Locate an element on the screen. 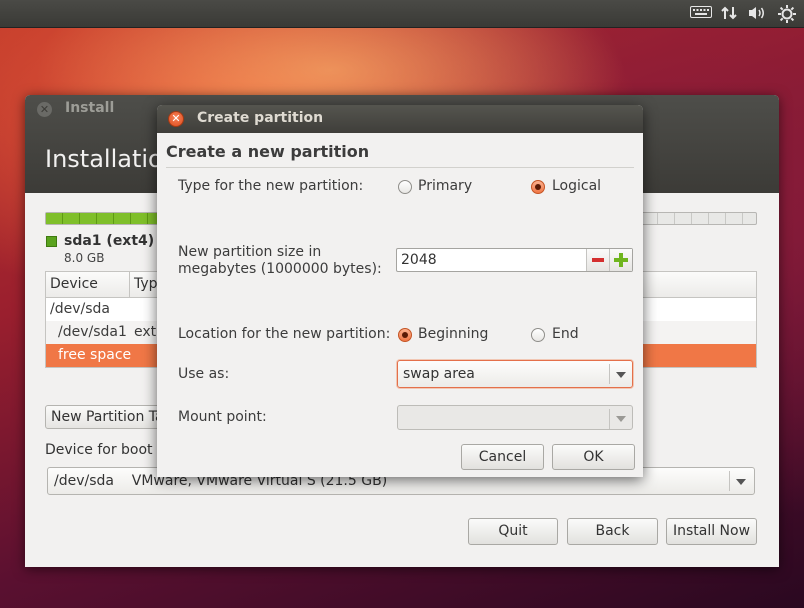  partition-legend-label: sda1 (ext4) is located at coordinates (109, 241).